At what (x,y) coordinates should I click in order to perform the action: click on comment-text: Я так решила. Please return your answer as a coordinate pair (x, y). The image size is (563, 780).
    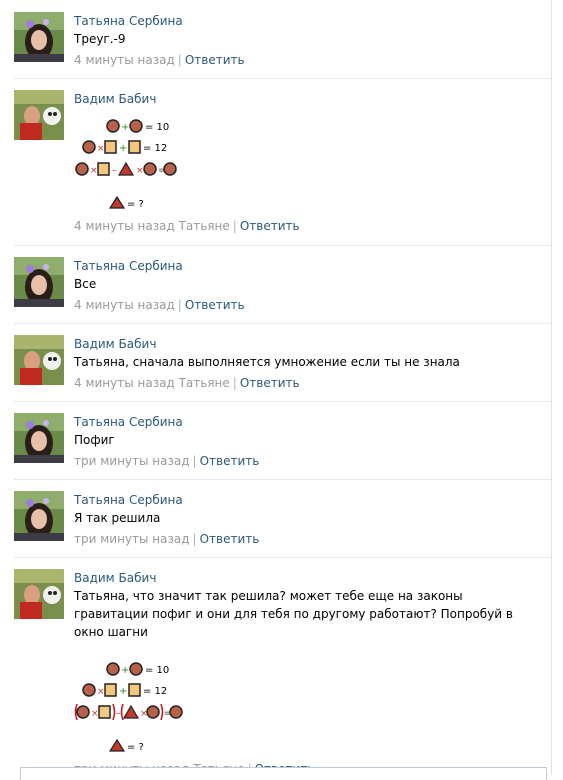
    Looking at the image, I should click on (117, 518).